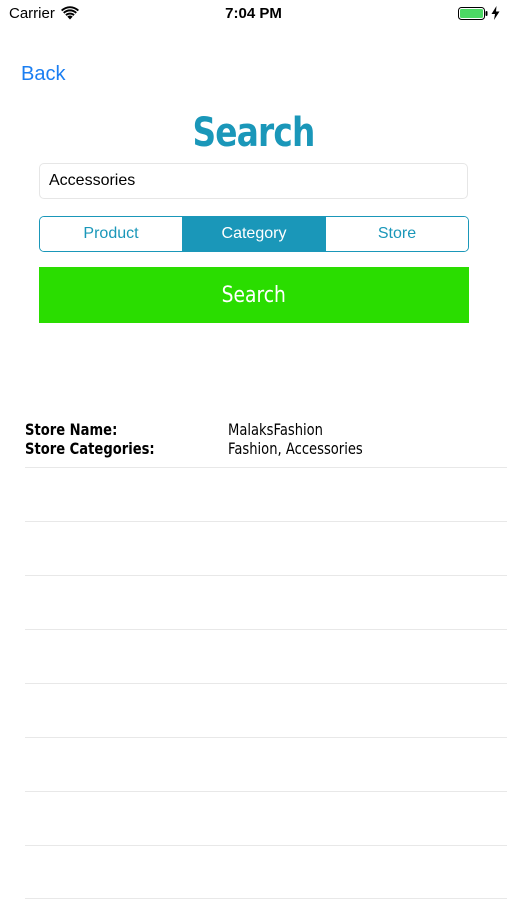 The image size is (507, 900). I want to click on status-bar: Carrier 7:04 PM, so click(253, 14).